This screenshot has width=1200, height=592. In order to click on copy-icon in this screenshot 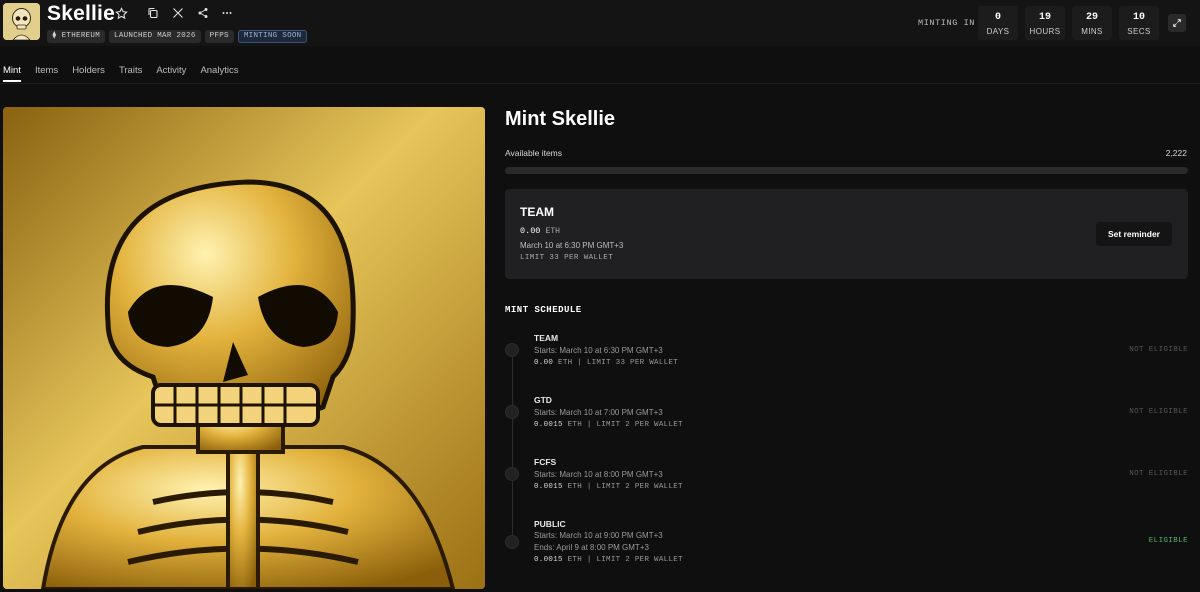, I will do `click(153, 13)`.